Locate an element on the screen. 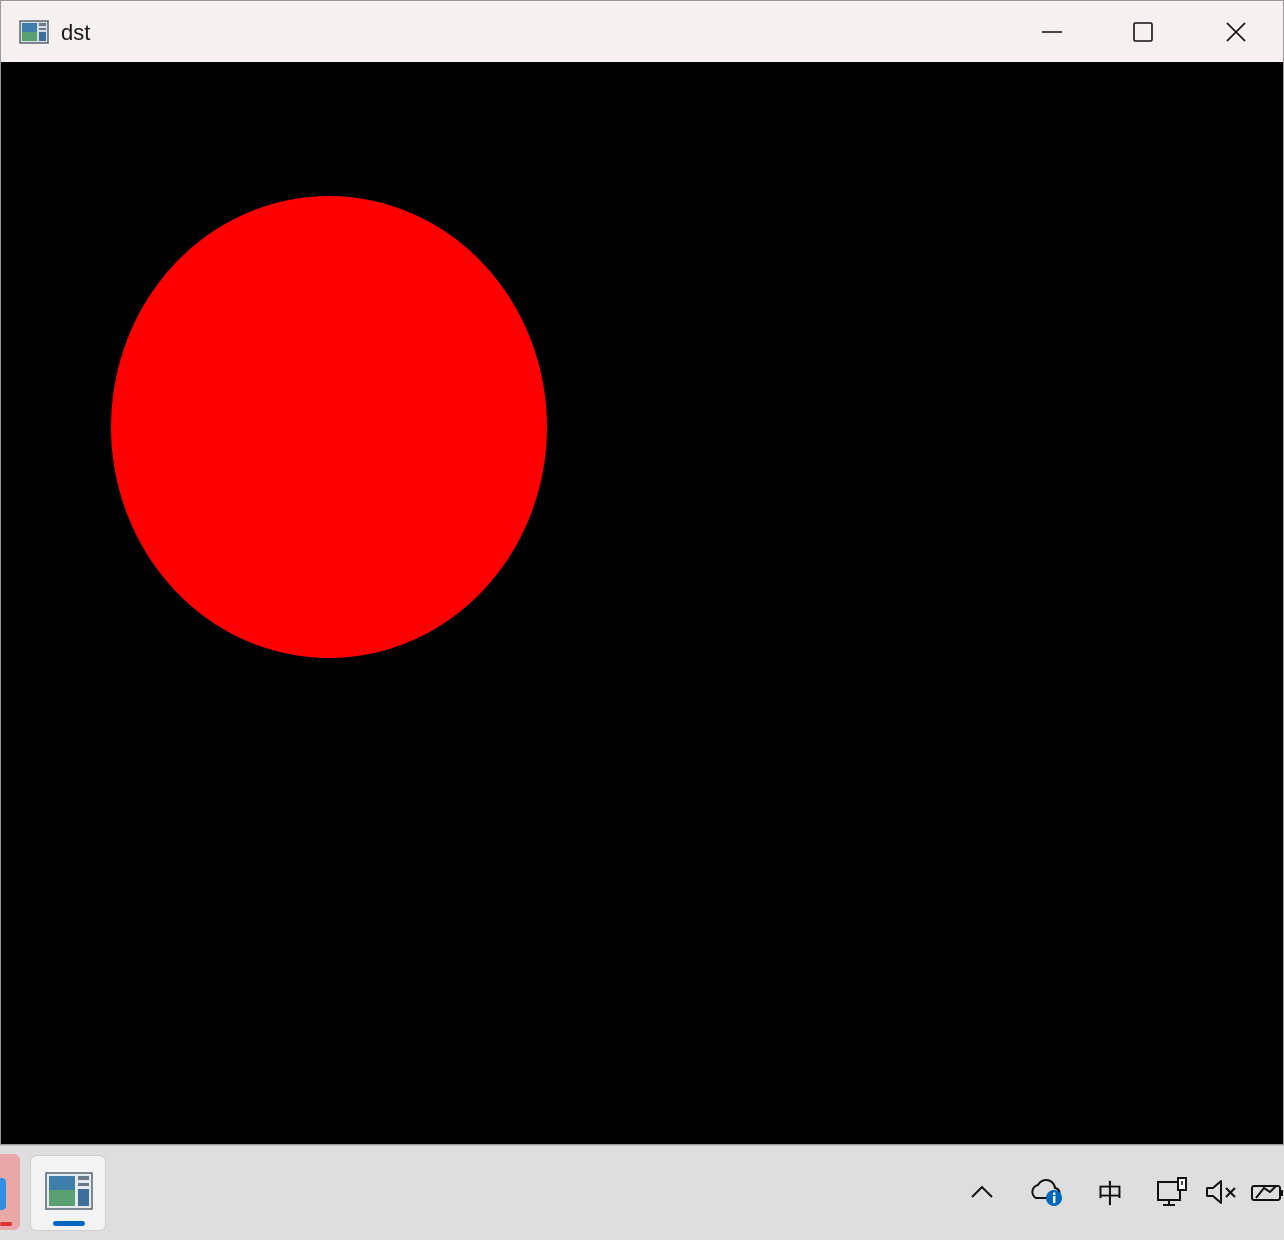 This screenshot has height=1240, width=1284. battery-icon is located at coordinates (1267, 1193).